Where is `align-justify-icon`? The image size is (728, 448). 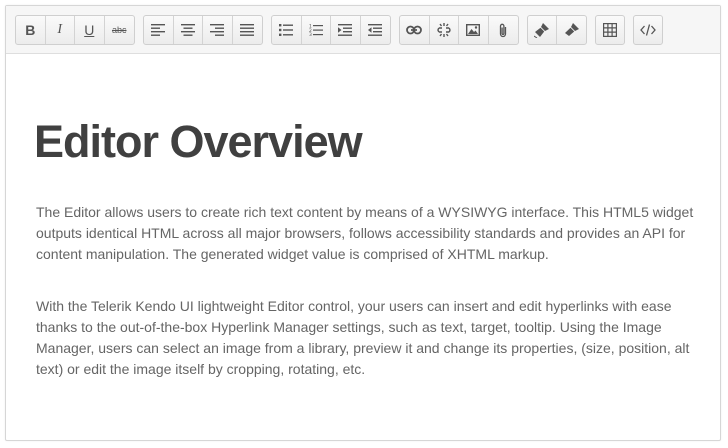 align-justify-icon is located at coordinates (247, 30).